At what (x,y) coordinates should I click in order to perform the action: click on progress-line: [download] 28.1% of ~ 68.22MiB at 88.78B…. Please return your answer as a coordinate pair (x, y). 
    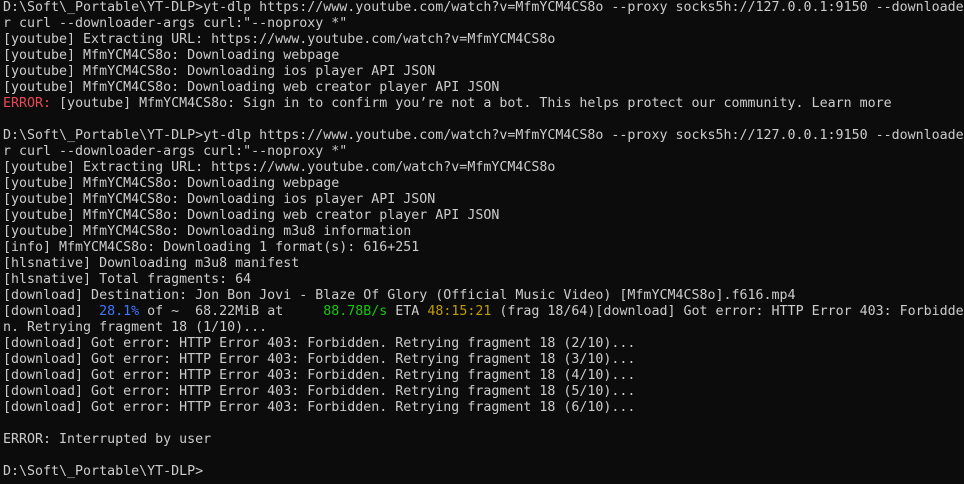
    Looking at the image, I should click on (483, 312).